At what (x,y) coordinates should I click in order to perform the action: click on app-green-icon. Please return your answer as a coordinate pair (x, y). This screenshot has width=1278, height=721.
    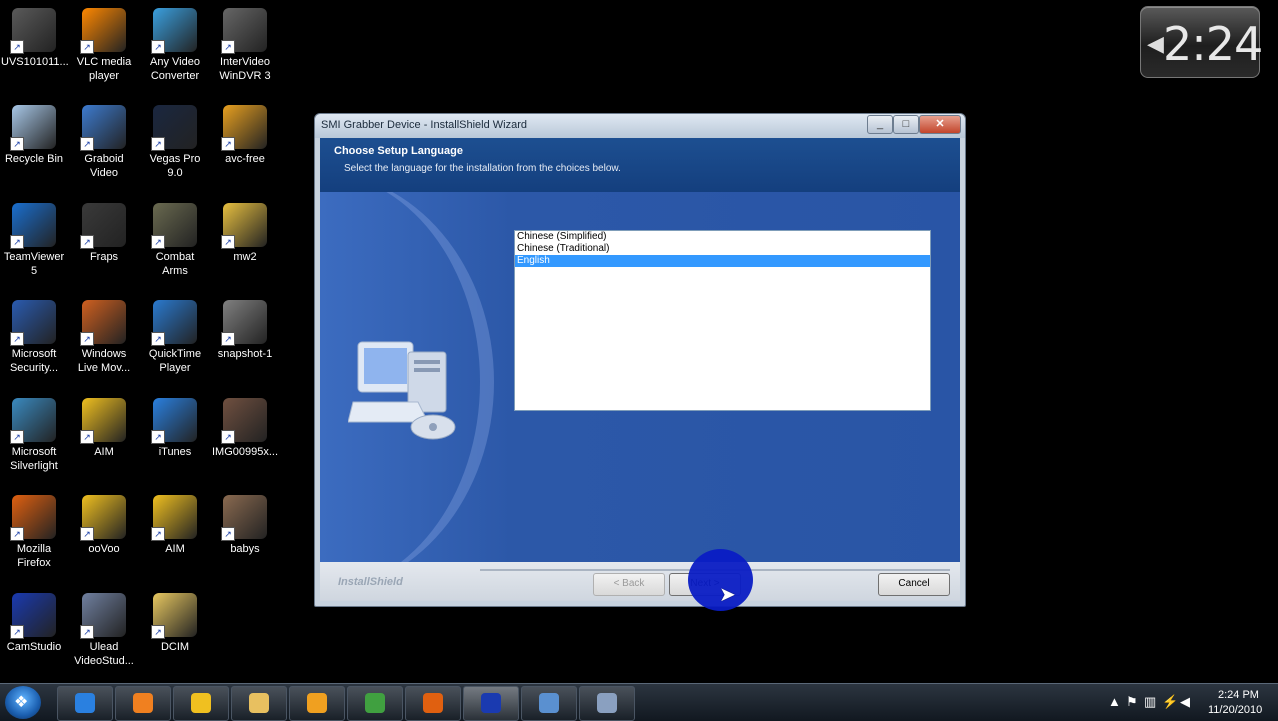
    Looking at the image, I should click on (375, 703).